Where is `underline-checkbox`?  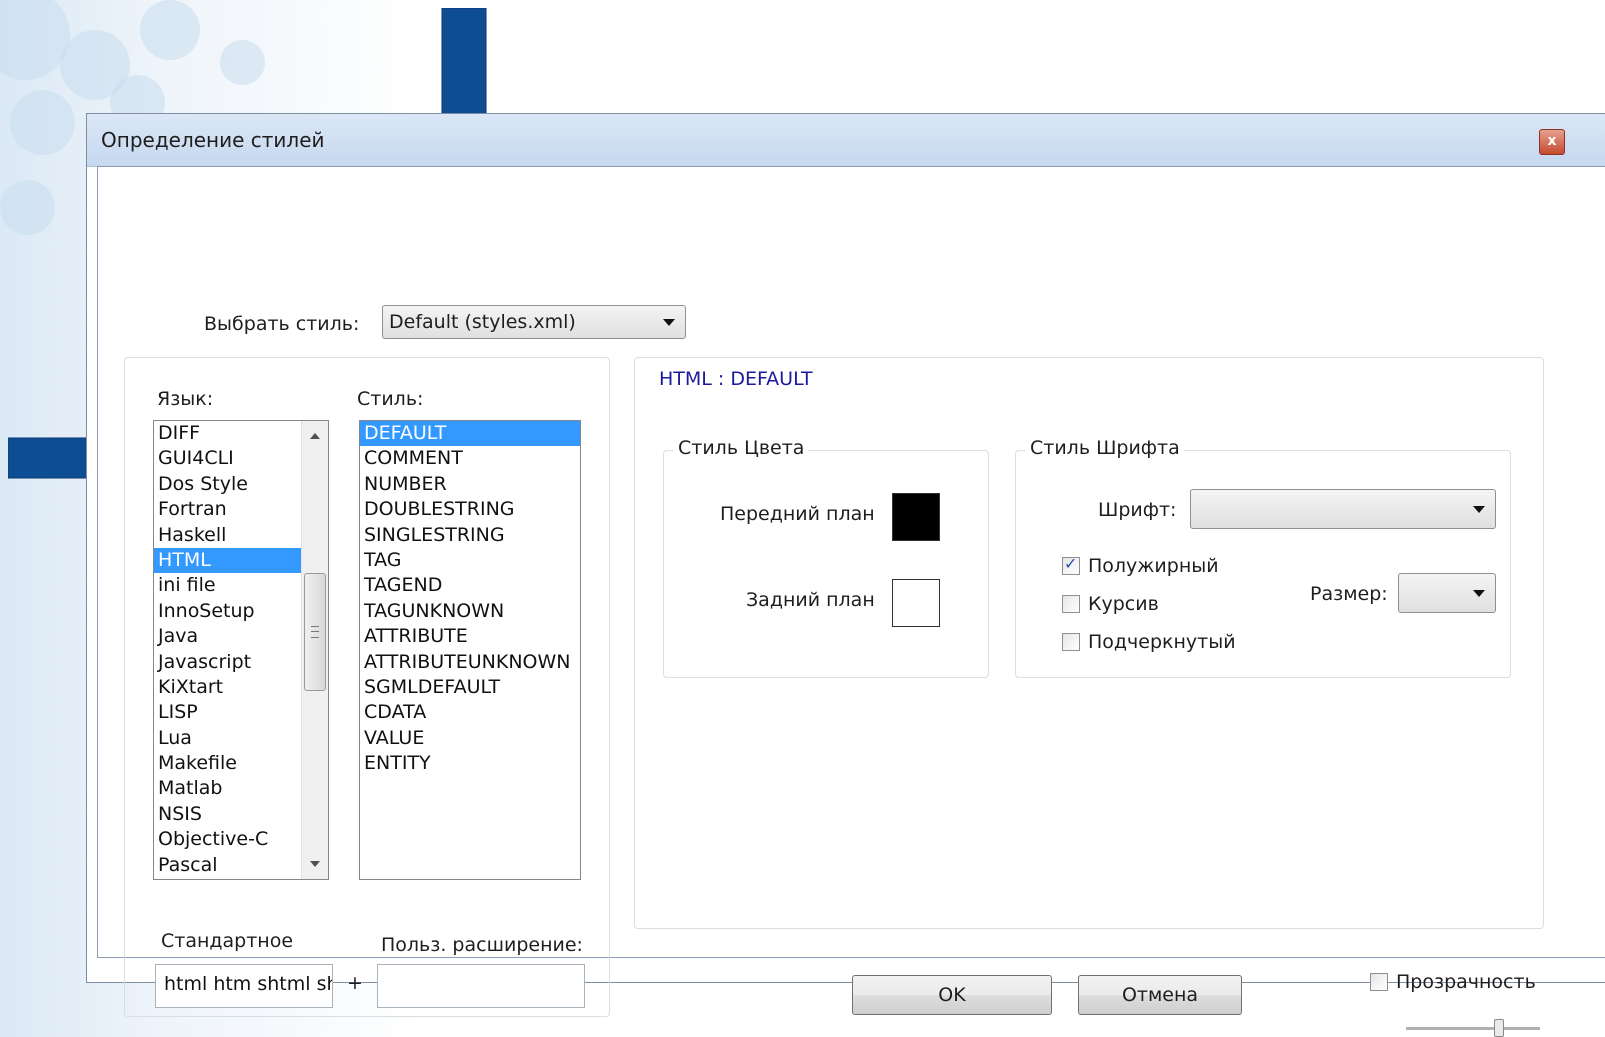
underline-checkbox is located at coordinates (1071, 642).